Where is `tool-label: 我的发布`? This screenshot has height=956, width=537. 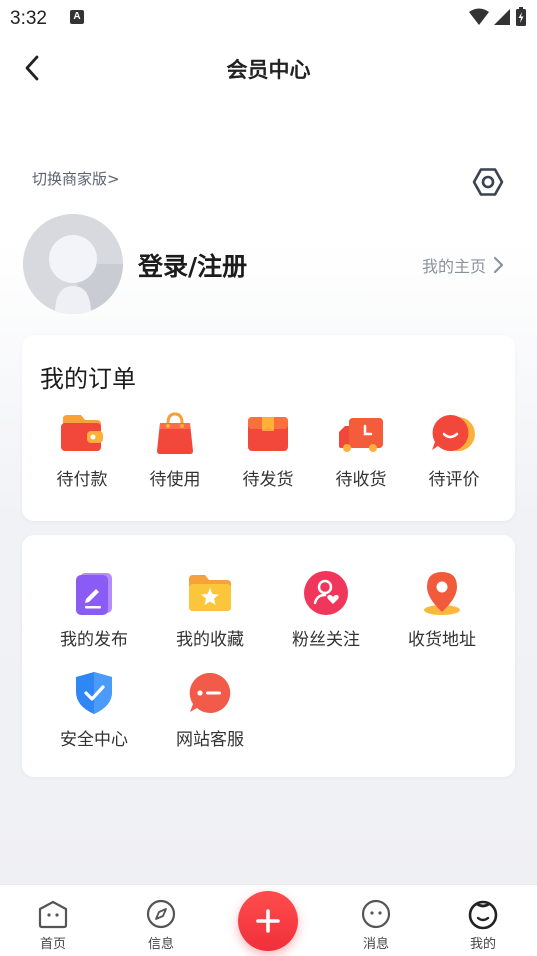 tool-label: 我的发布 is located at coordinates (94, 640).